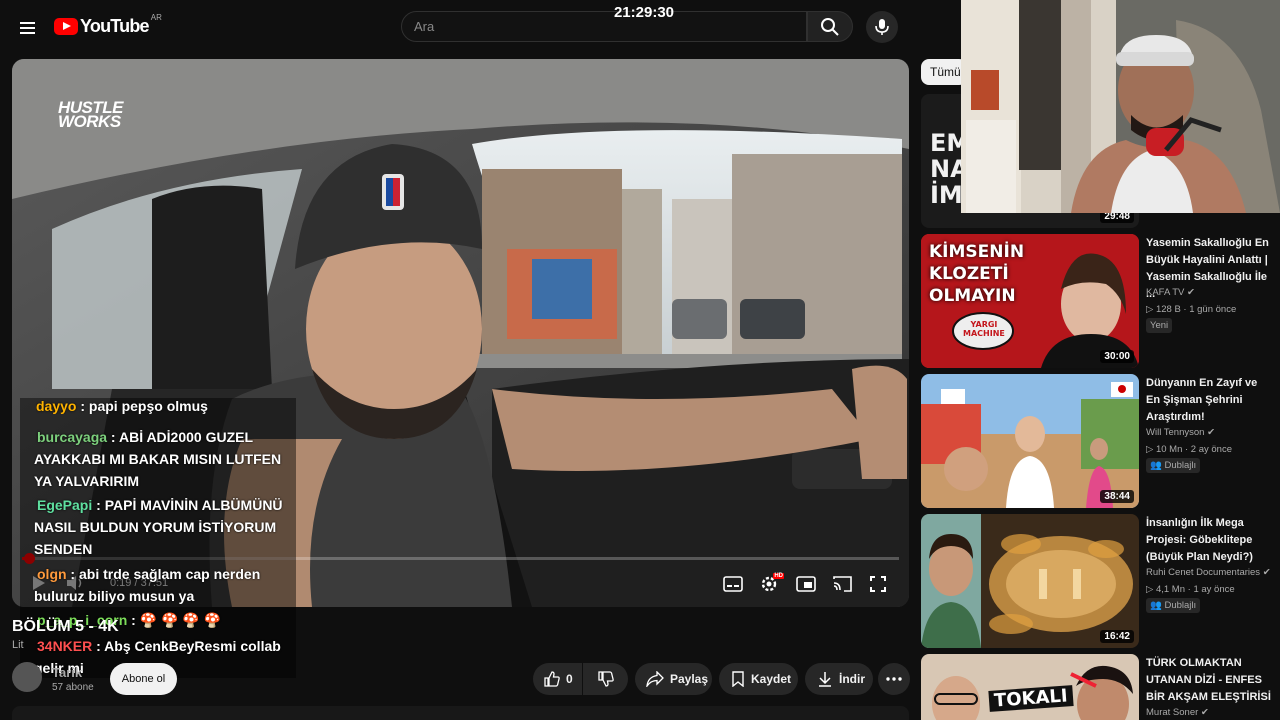 This screenshot has width=1280, height=720. What do you see at coordinates (142, 407) in the screenshot?
I see `chat-text: : papi pepşo olmuş` at bounding box center [142, 407].